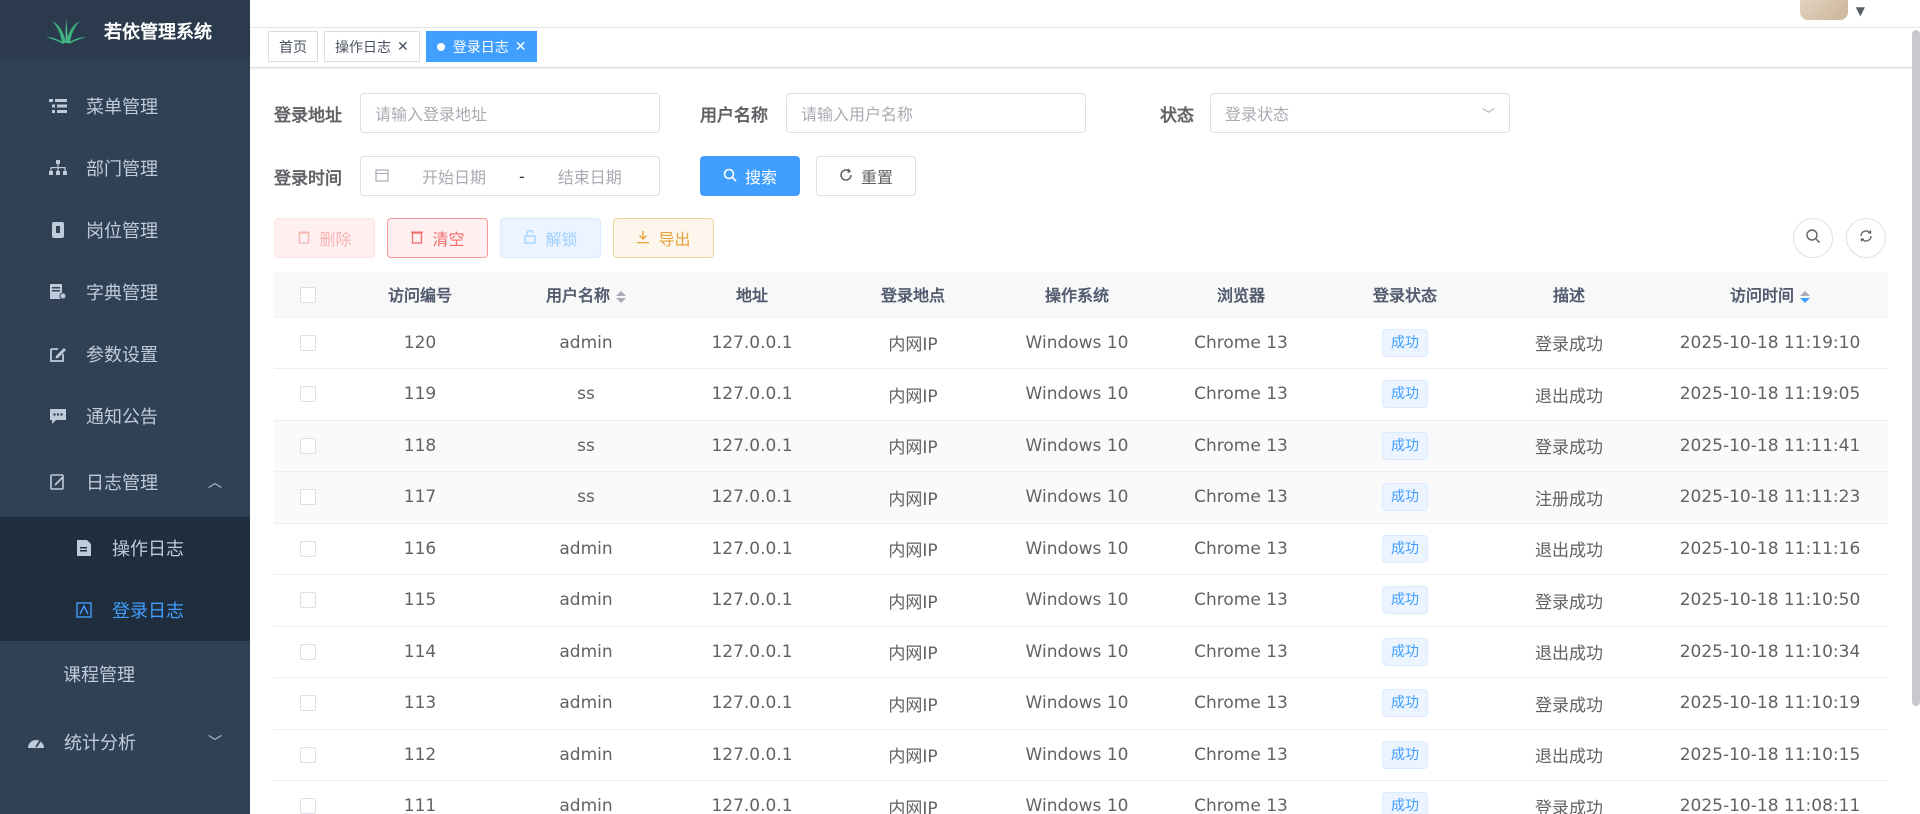 The image size is (1920, 814). What do you see at coordinates (122, 483) in the screenshot?
I see `sidebar-item-label: 日志管理` at bounding box center [122, 483].